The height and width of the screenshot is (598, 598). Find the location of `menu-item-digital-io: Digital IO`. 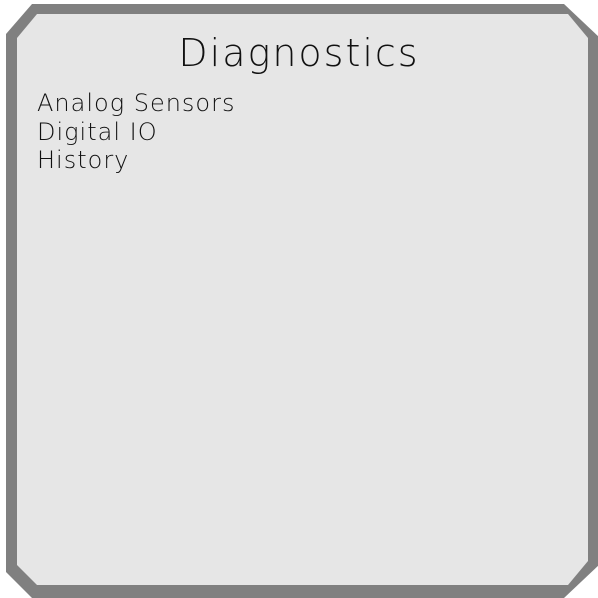

menu-item-digital-io: Digital IO is located at coordinates (136, 132).